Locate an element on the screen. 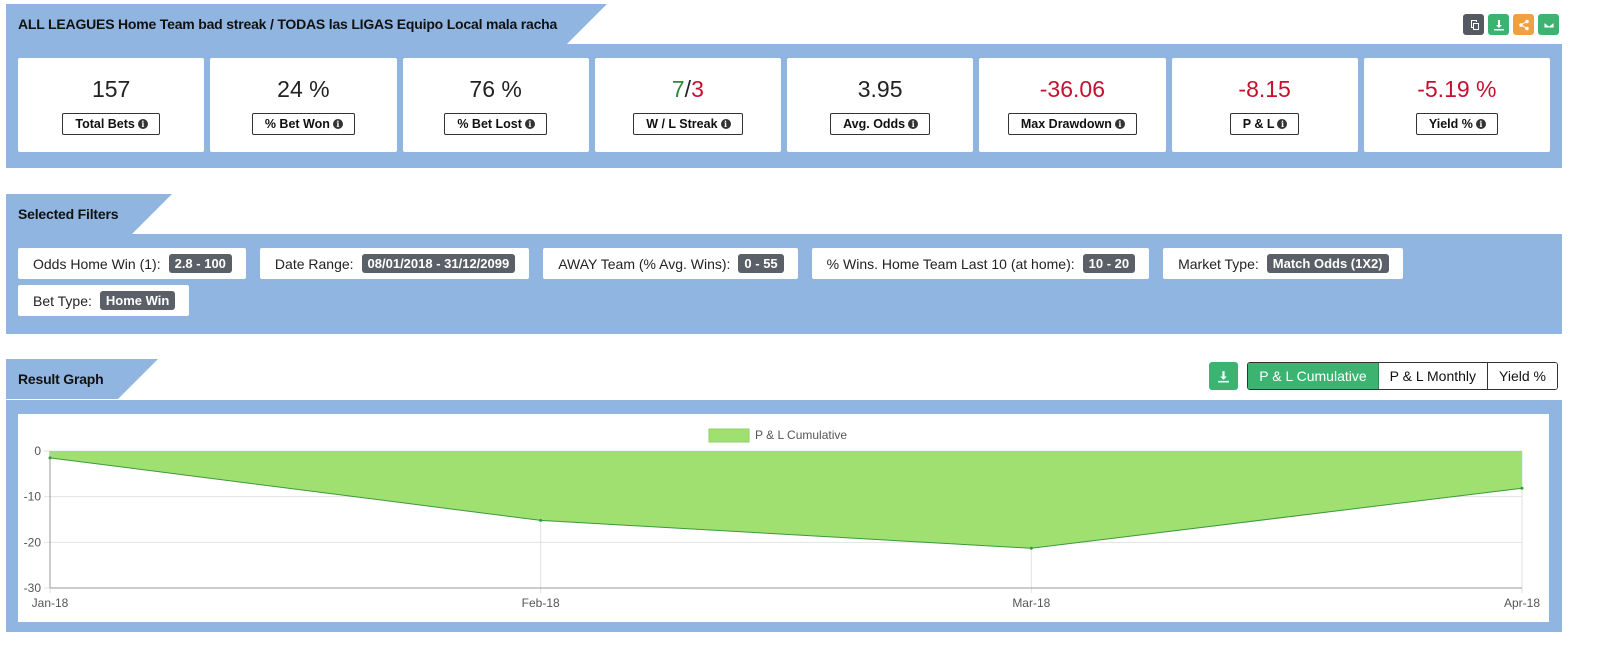 The image size is (1599, 652). stat-value: -36.06 is located at coordinates (1072, 89).